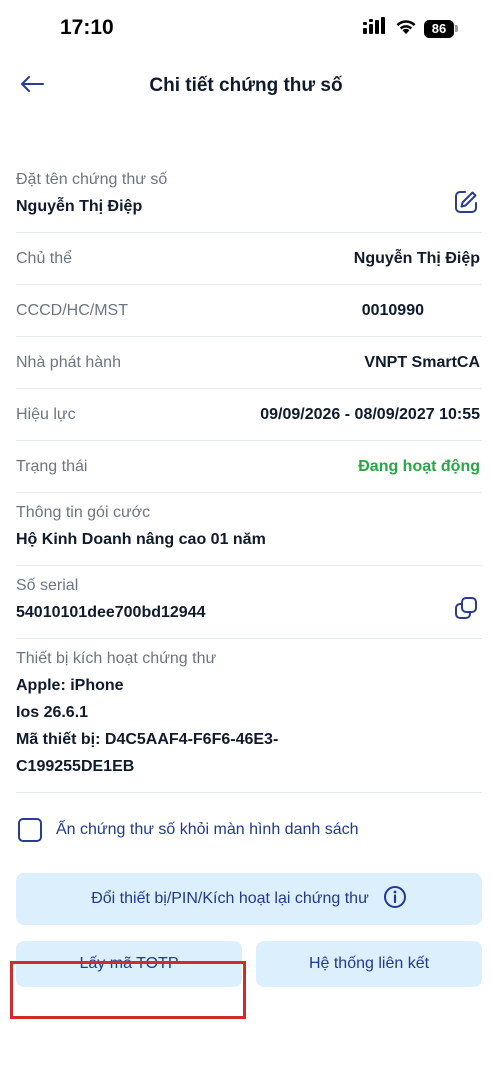 The width and height of the screenshot is (492, 1072). What do you see at coordinates (52, 466) in the screenshot?
I see `status-label: Trạng thái` at bounding box center [52, 466].